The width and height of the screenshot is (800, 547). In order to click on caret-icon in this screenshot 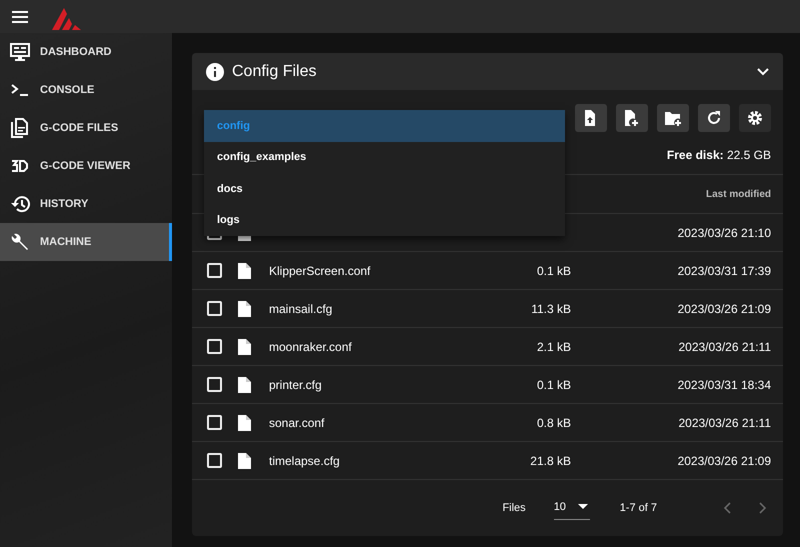, I will do `click(583, 506)`.